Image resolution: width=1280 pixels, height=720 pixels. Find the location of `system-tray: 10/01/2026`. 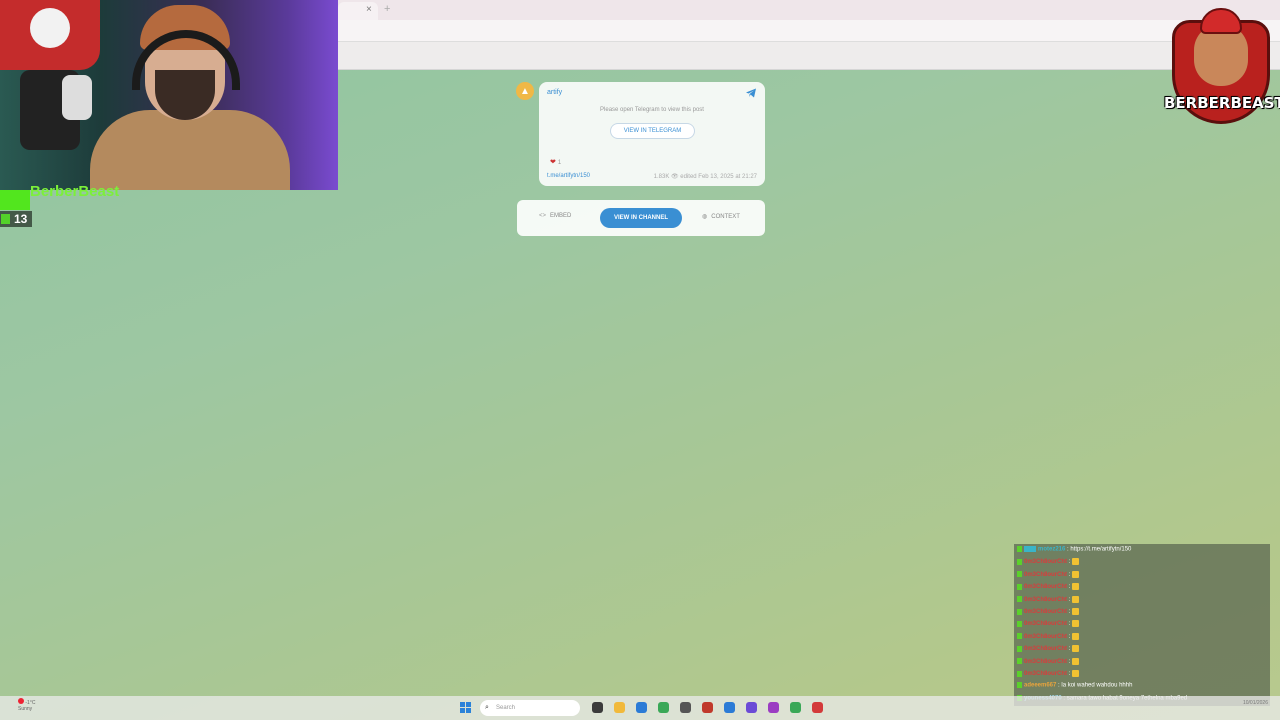

system-tray: 10/01/2026 is located at coordinates (1255, 703).